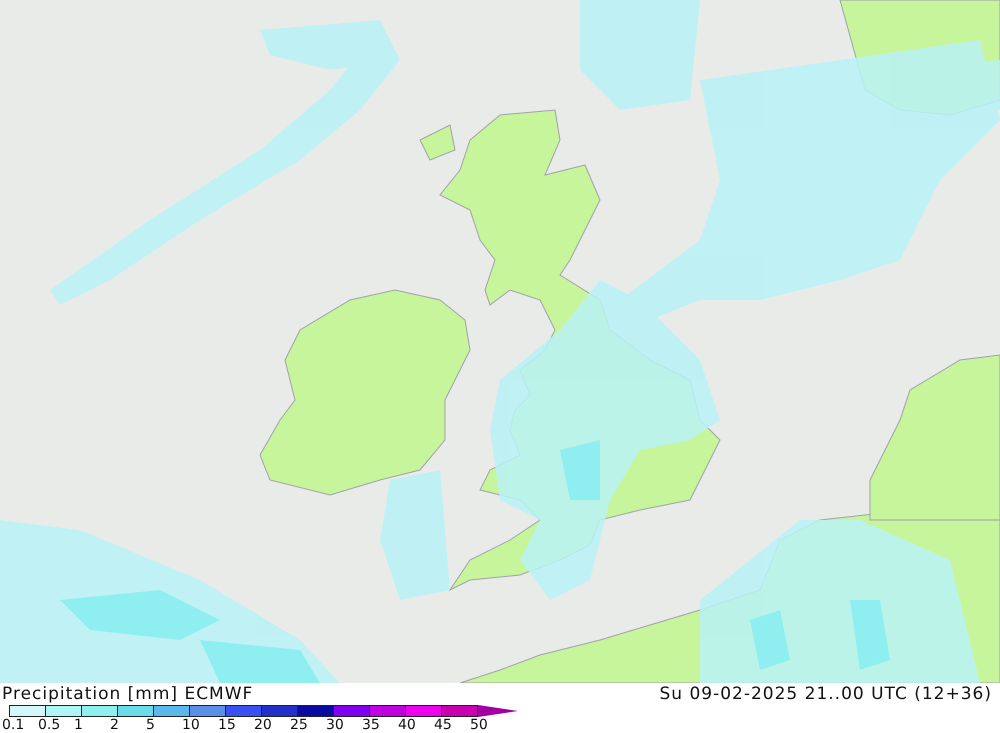 The height and width of the screenshot is (733, 1000). What do you see at coordinates (227, 725) in the screenshot?
I see `legend-label: 15` at bounding box center [227, 725].